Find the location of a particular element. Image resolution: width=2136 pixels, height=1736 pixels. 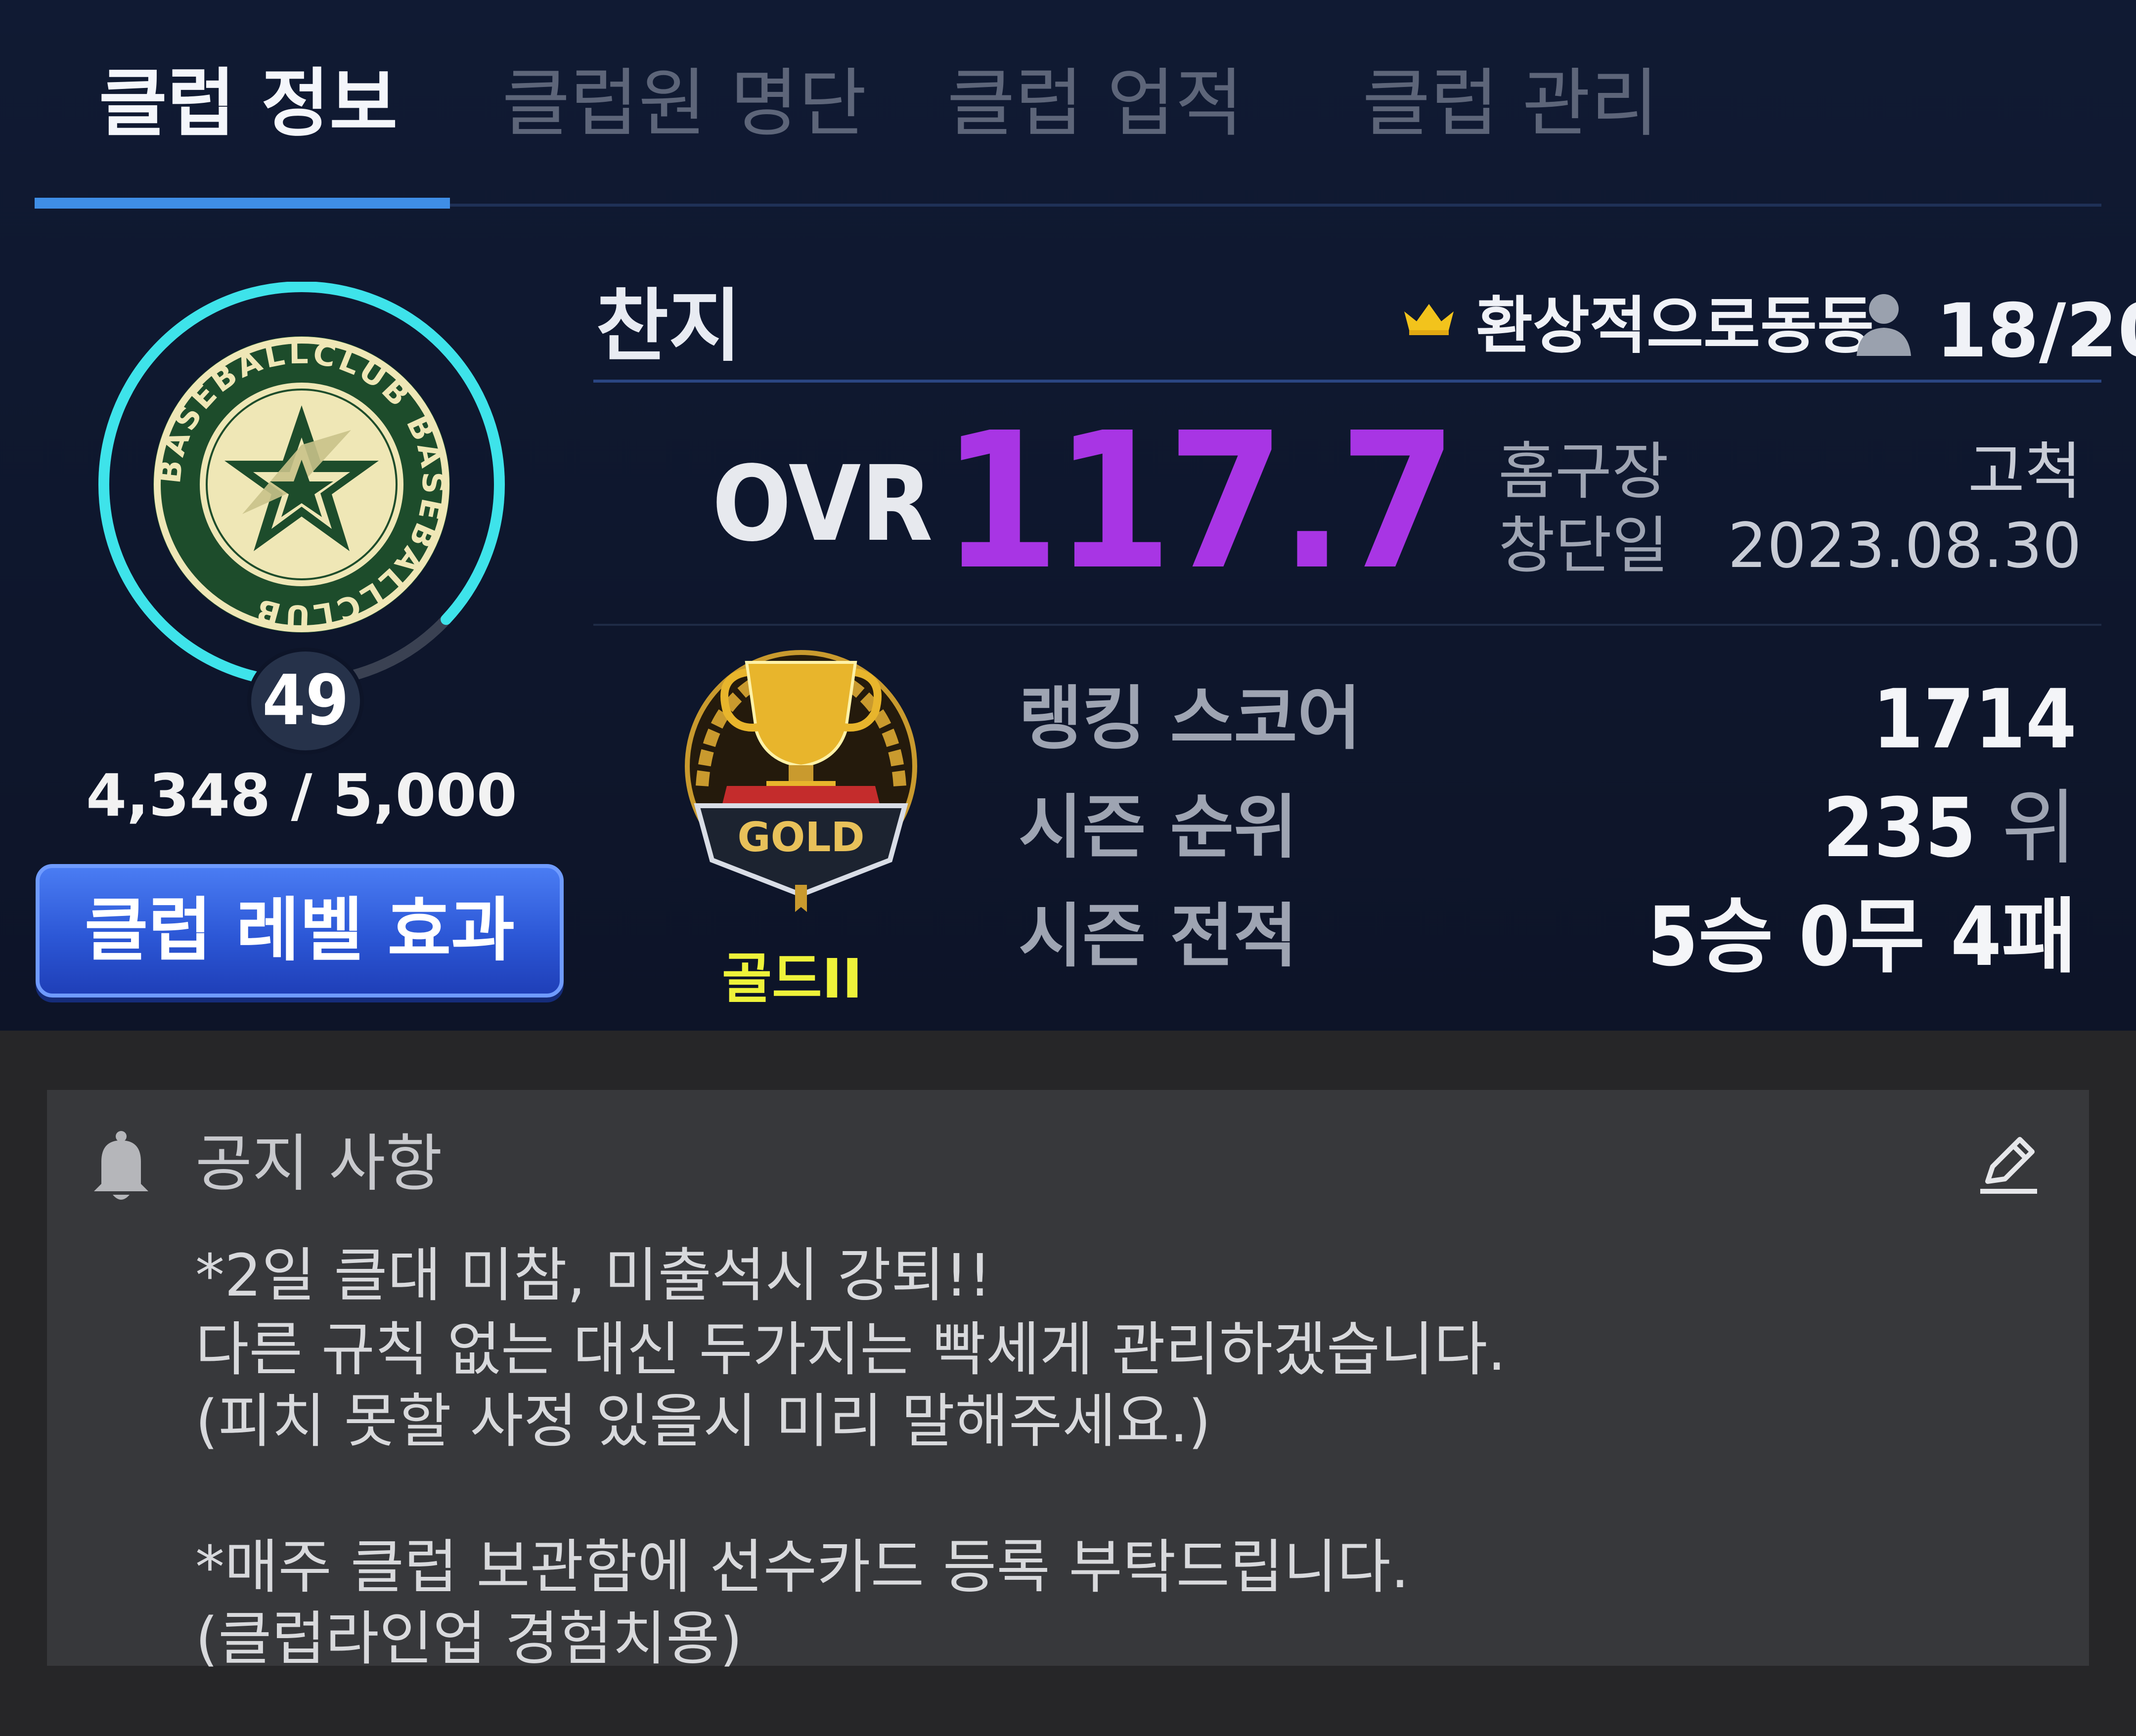

club-emblem: BASEBALLCLUB BASEBALLCLUB is located at coordinates (301, 485).